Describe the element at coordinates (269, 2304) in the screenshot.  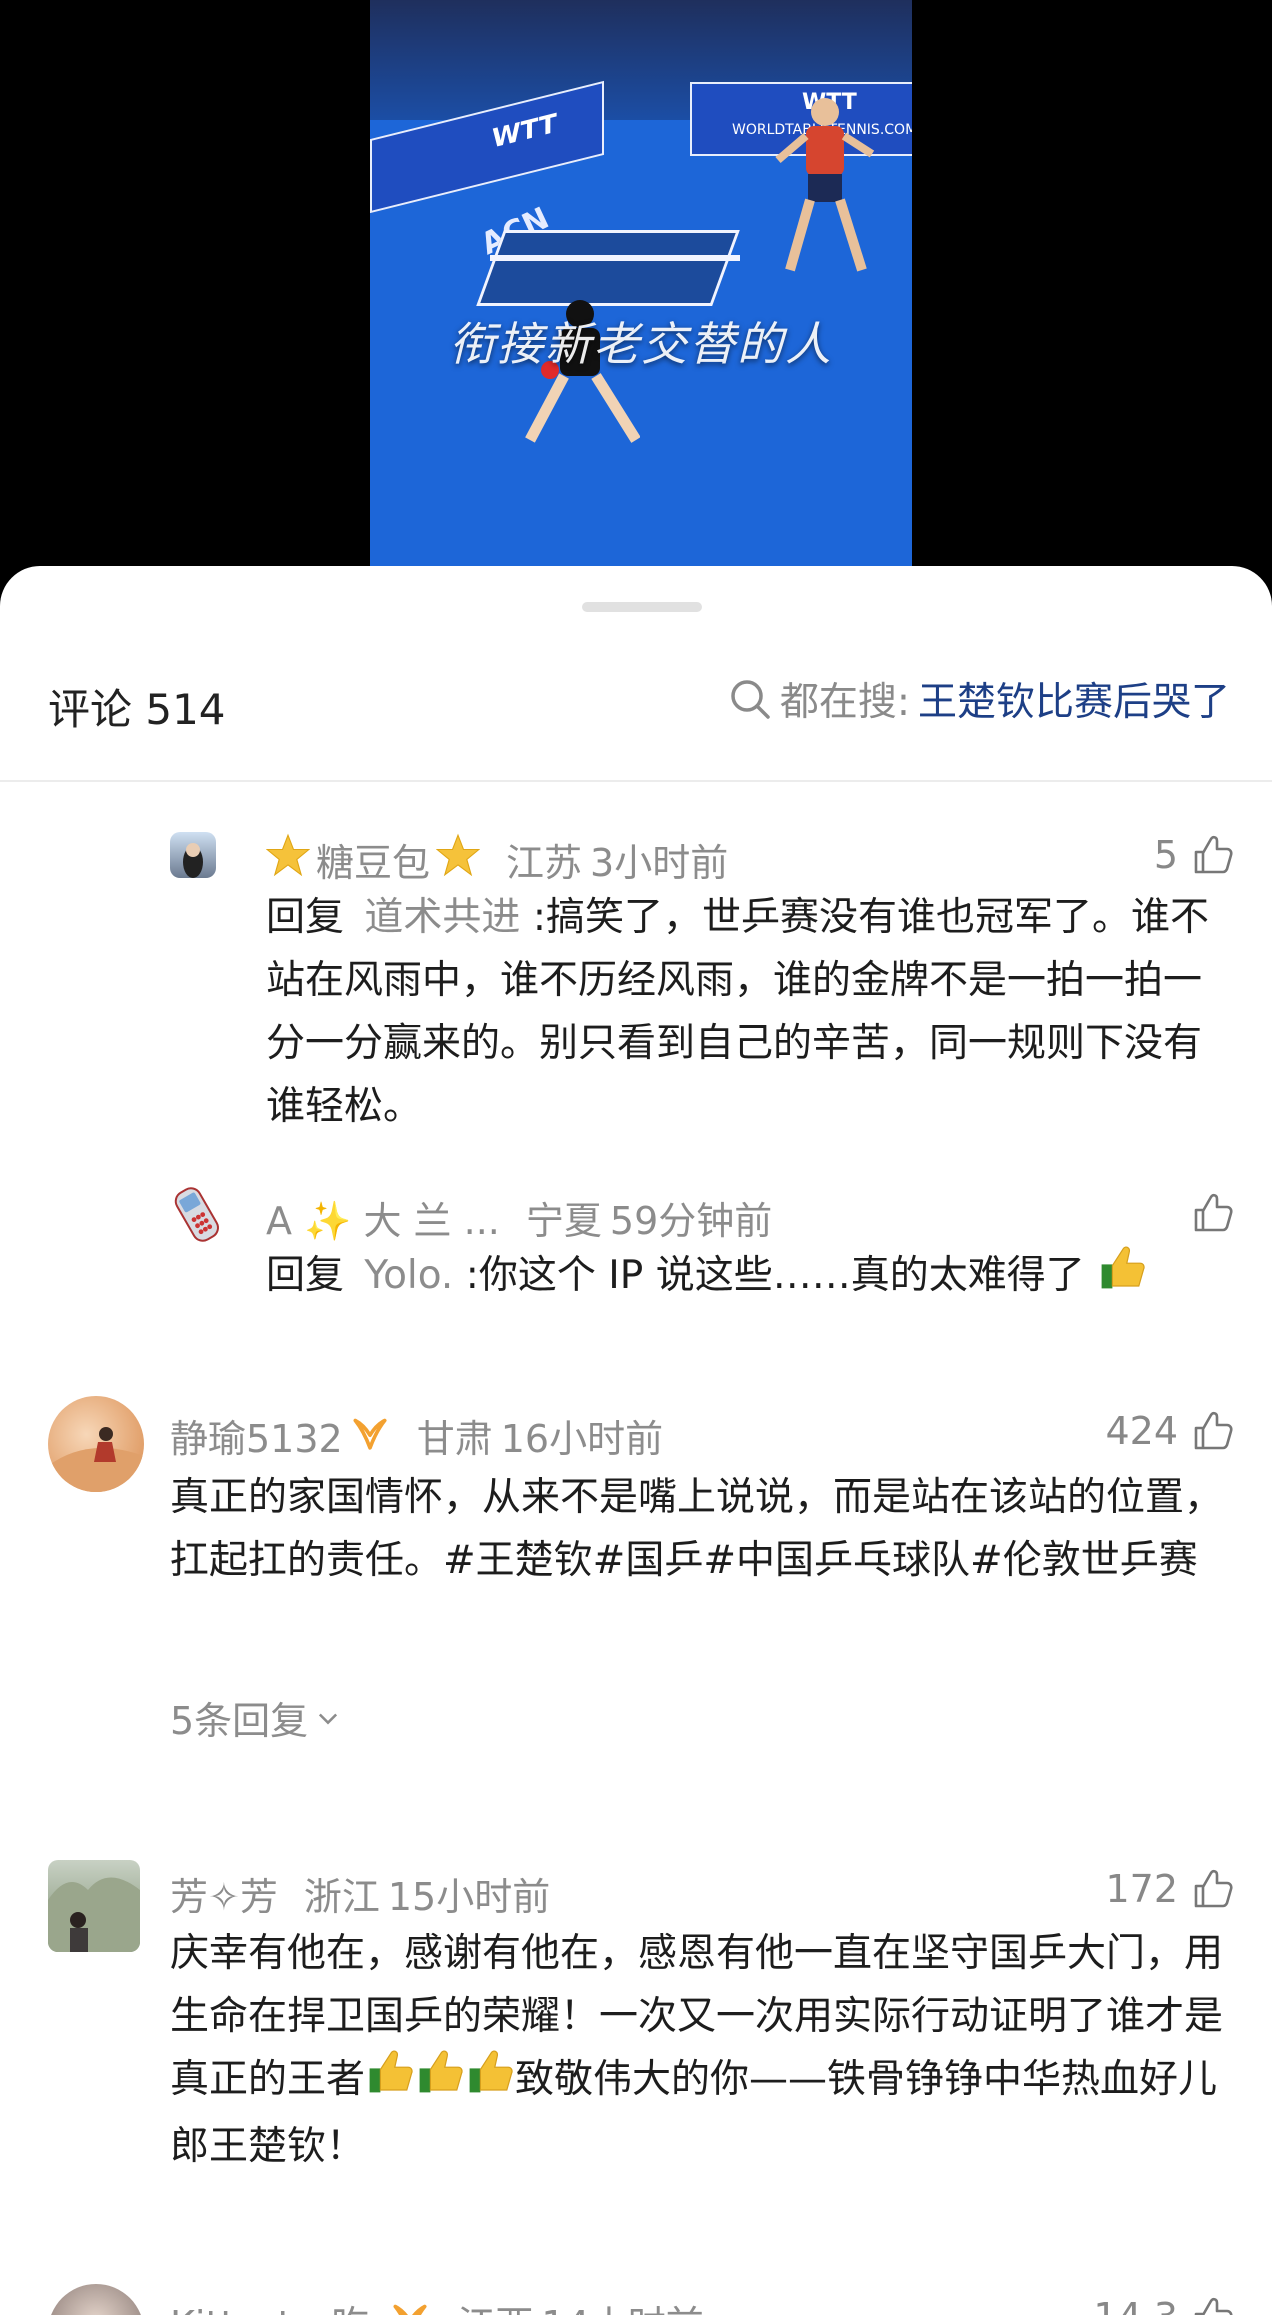
I see `username: Kittystar吃` at that location.